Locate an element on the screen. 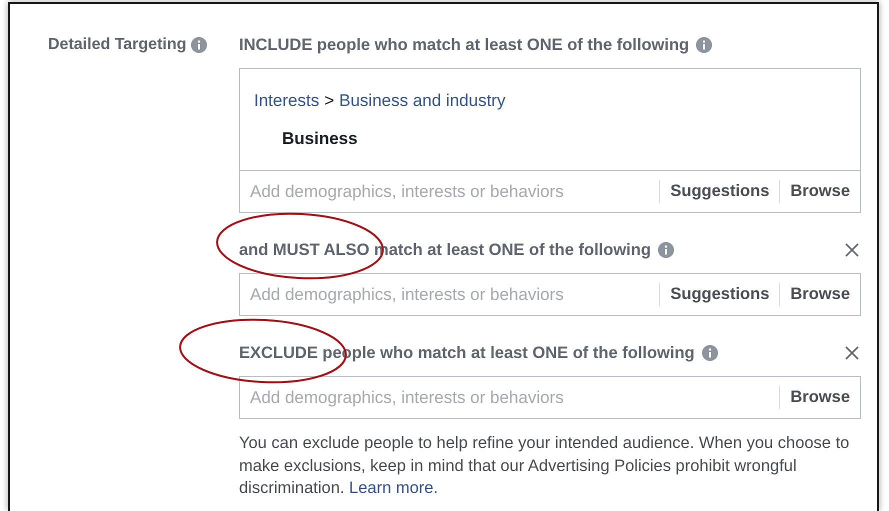  field-label: Detailed Targeting is located at coordinates (117, 45).